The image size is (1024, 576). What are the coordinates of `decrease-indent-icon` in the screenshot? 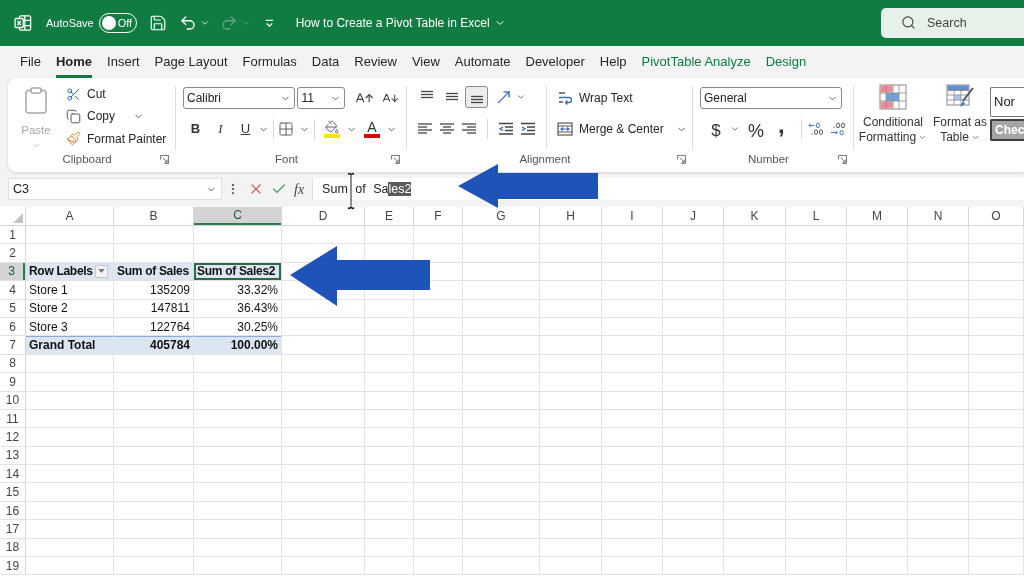 It's located at (506, 129).